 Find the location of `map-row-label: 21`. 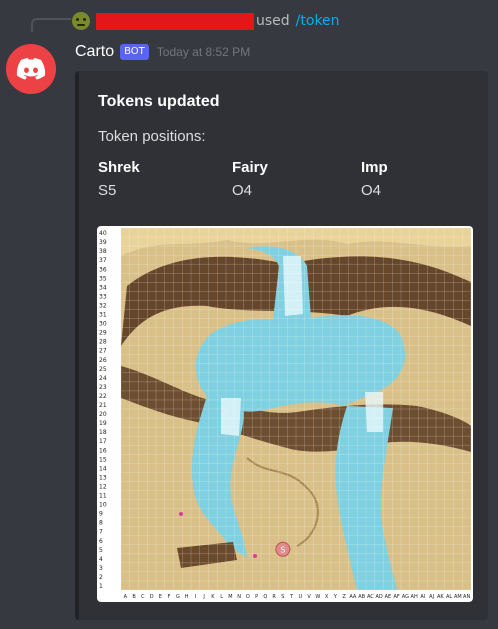

map-row-label: 21 is located at coordinates (103, 405).